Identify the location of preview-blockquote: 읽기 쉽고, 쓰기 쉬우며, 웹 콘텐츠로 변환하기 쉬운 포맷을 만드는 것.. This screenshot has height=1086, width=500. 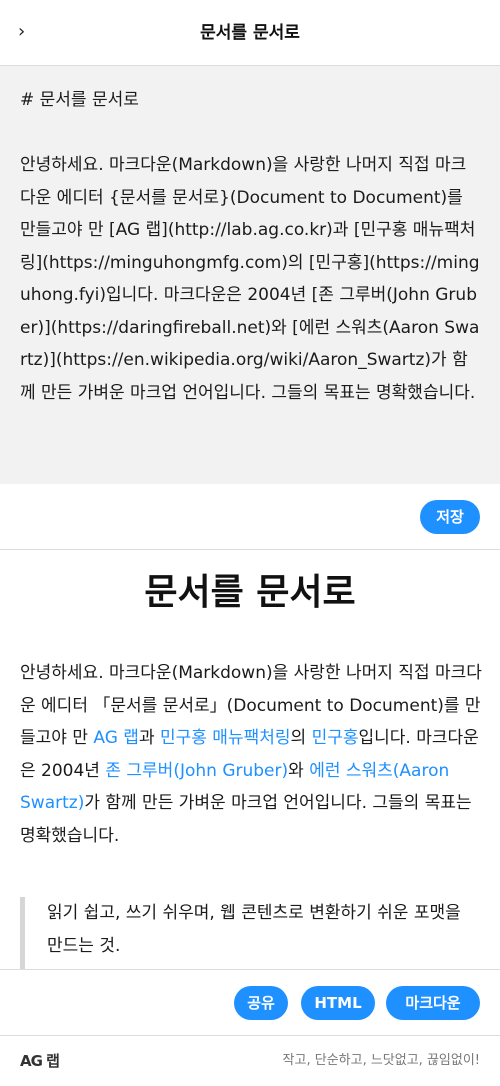
(250, 933).